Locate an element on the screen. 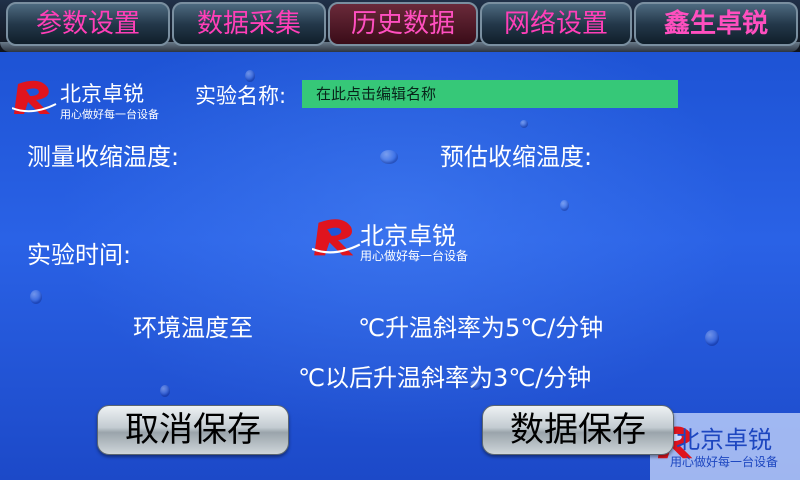  estimated-shrink-temp-label: 预估收缩温度: is located at coordinates (516, 157).